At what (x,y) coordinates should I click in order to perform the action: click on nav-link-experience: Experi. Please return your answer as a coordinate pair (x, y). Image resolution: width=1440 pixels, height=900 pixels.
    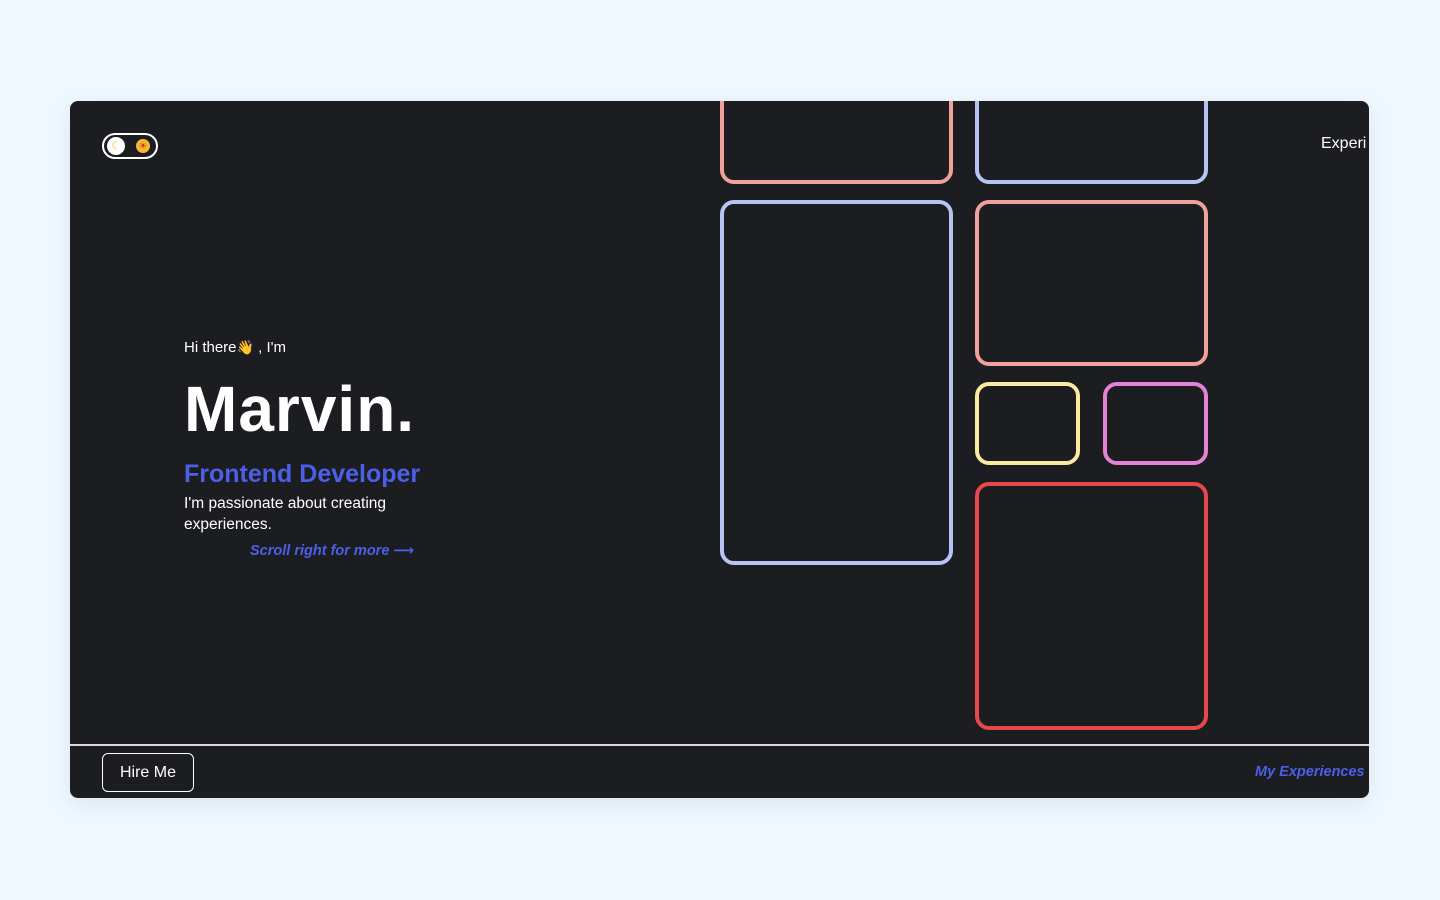
    Looking at the image, I should click on (1343, 144).